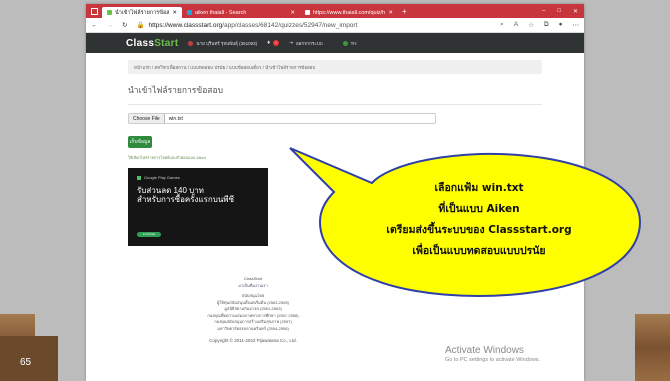 The image size is (670, 381). I want to click on classstart-logo: ClassStart, so click(152, 43).